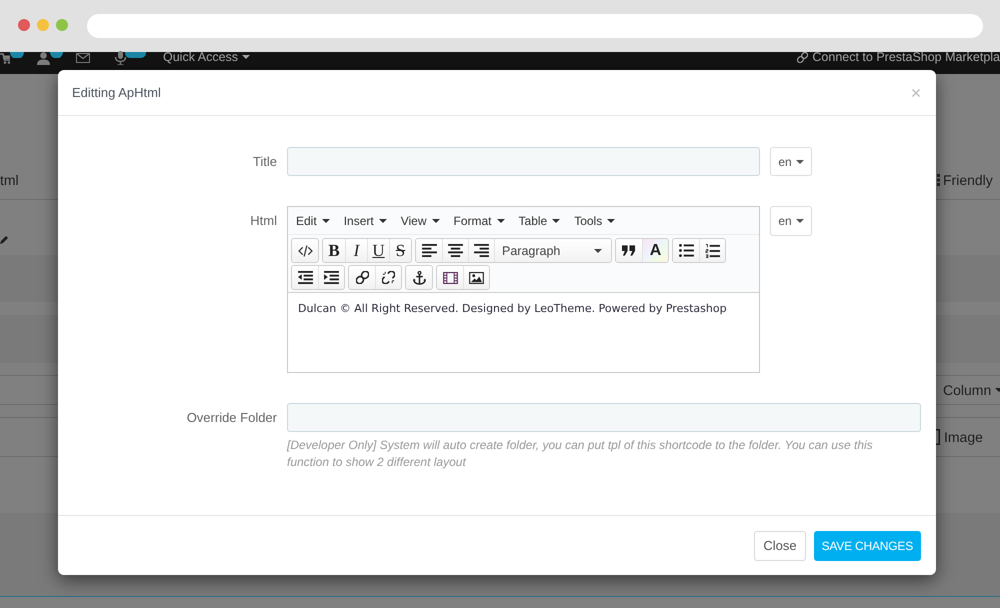 The width and height of the screenshot is (1000, 608). What do you see at coordinates (655, 250) in the screenshot?
I see `text-color-button: A` at bounding box center [655, 250].